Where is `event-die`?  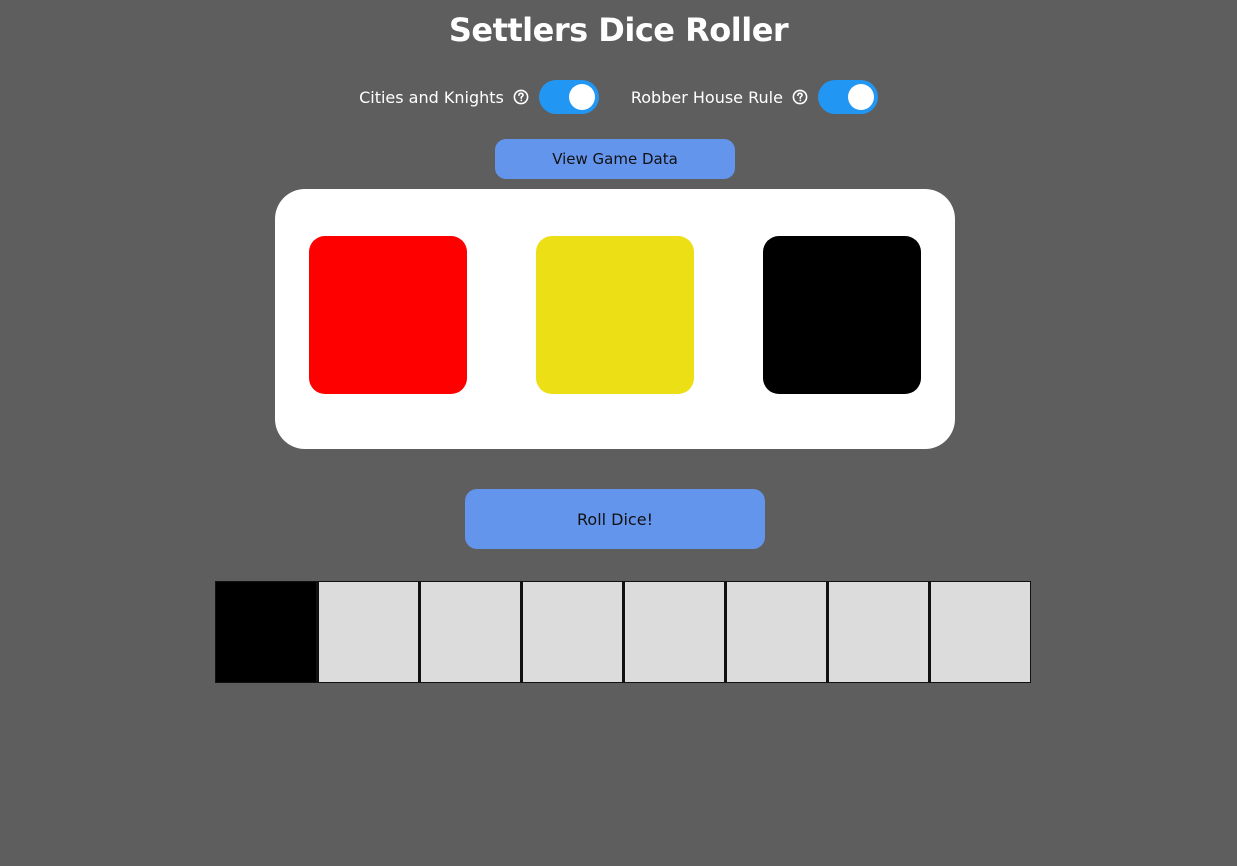 event-die is located at coordinates (842, 315).